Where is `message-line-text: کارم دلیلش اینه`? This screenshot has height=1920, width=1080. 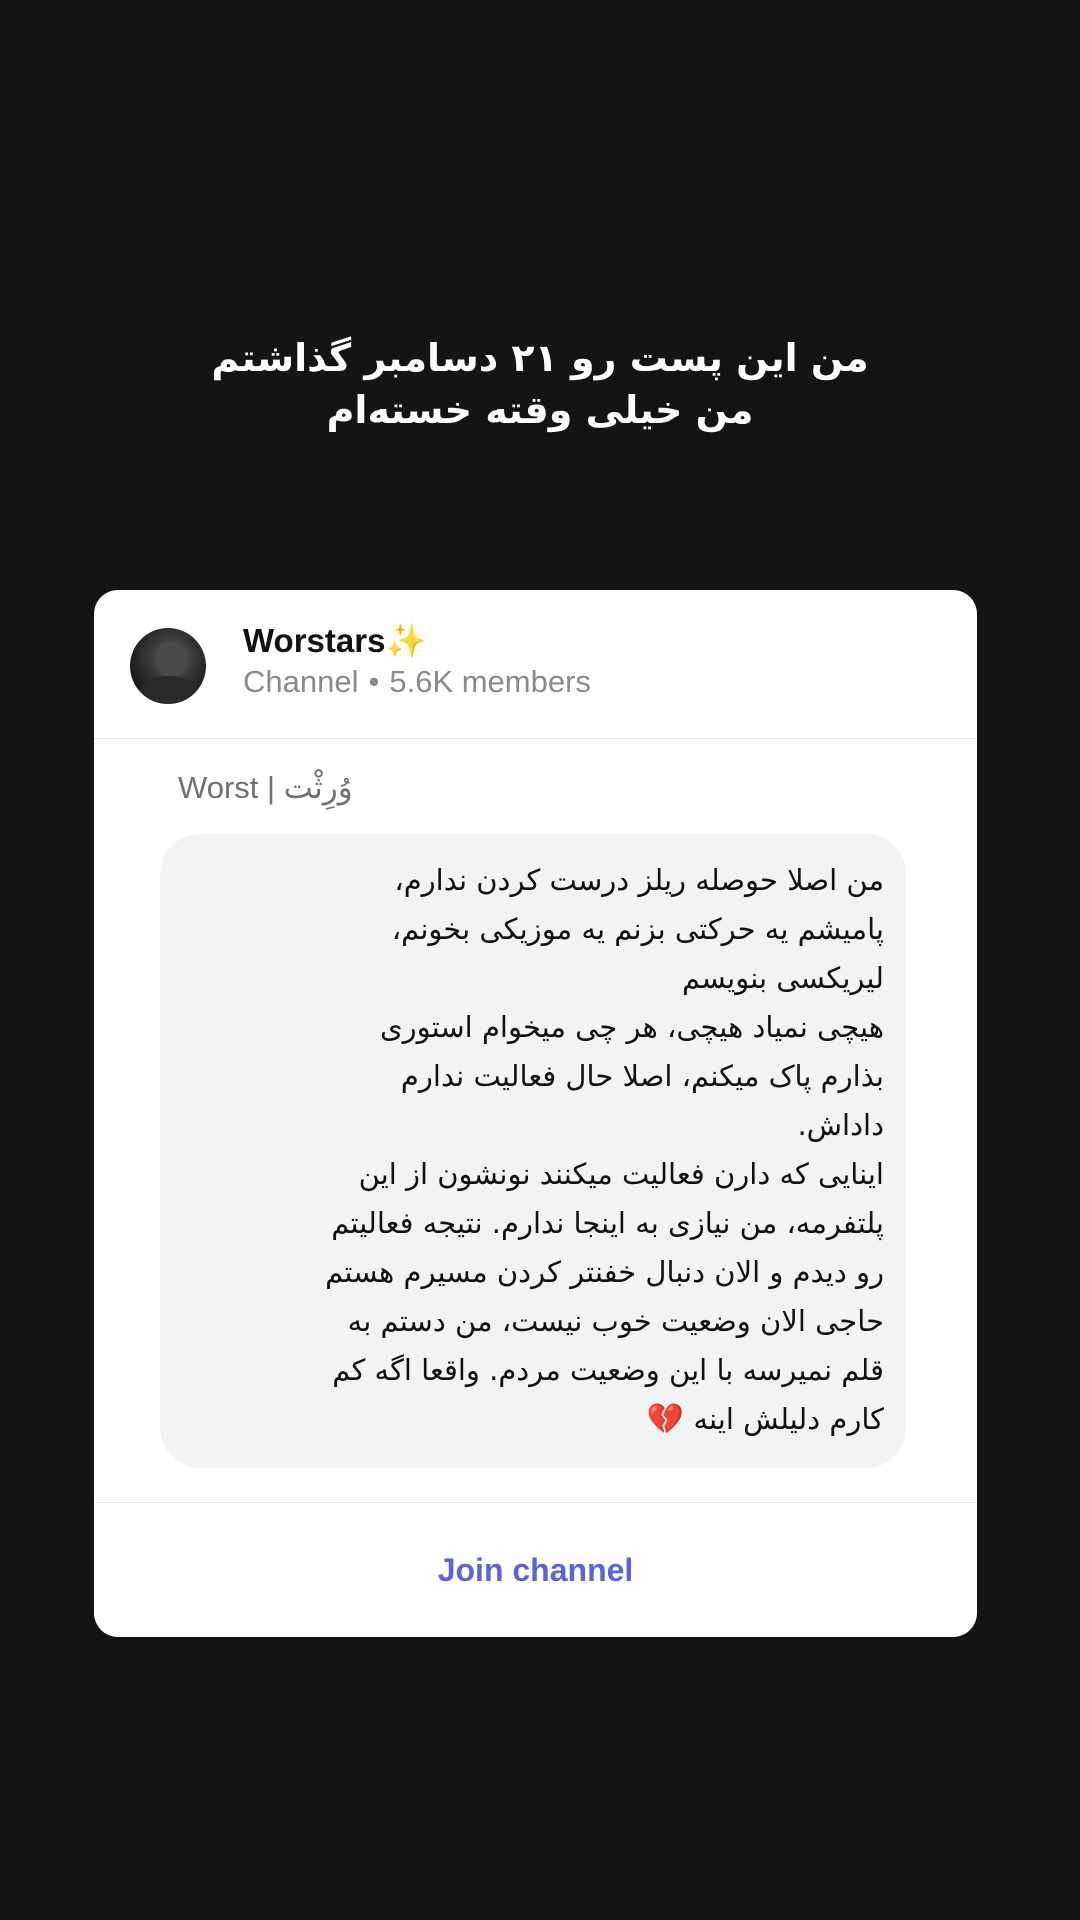
message-line-text: کارم دلیلش اینه is located at coordinates (788, 1419).